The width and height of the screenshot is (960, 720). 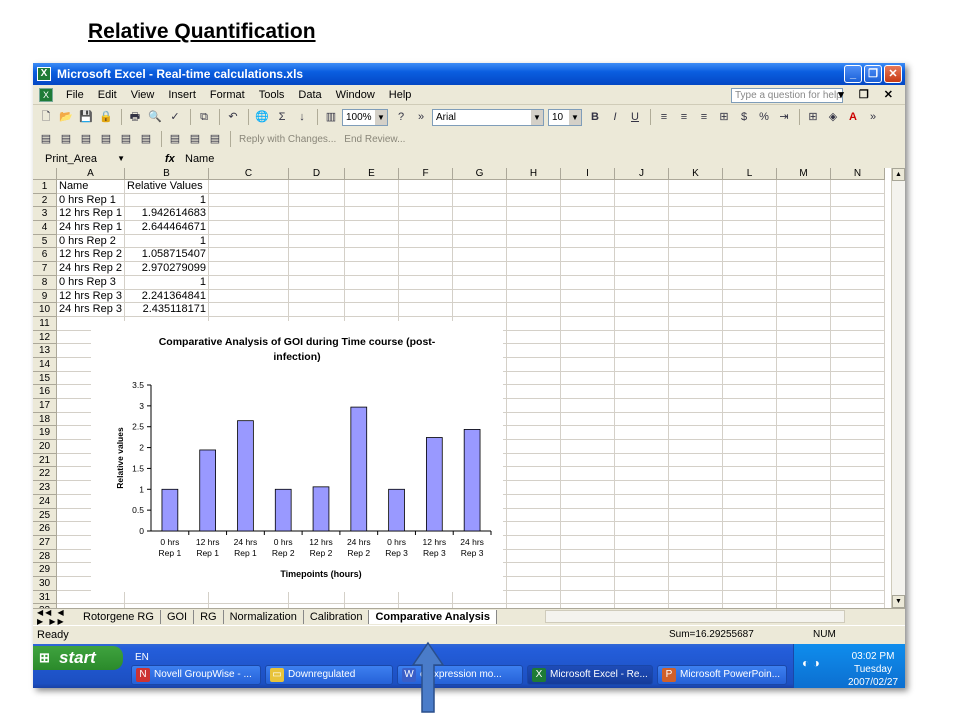 I want to click on row-header: 8, so click(x=45, y=282).